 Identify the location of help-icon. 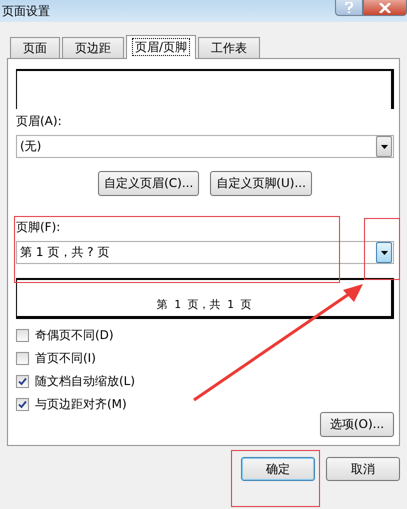
(349, 7).